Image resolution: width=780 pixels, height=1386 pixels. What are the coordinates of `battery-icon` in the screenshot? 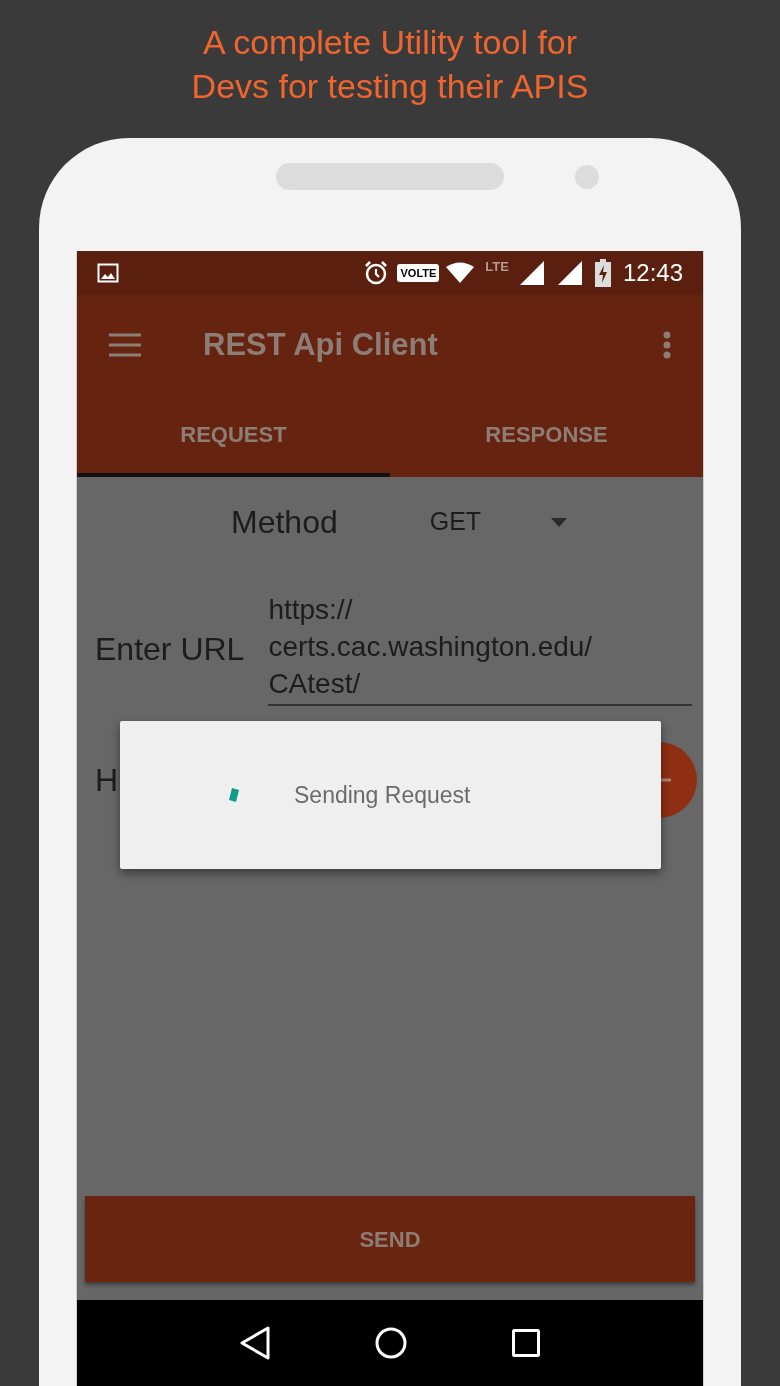 It's located at (602, 273).